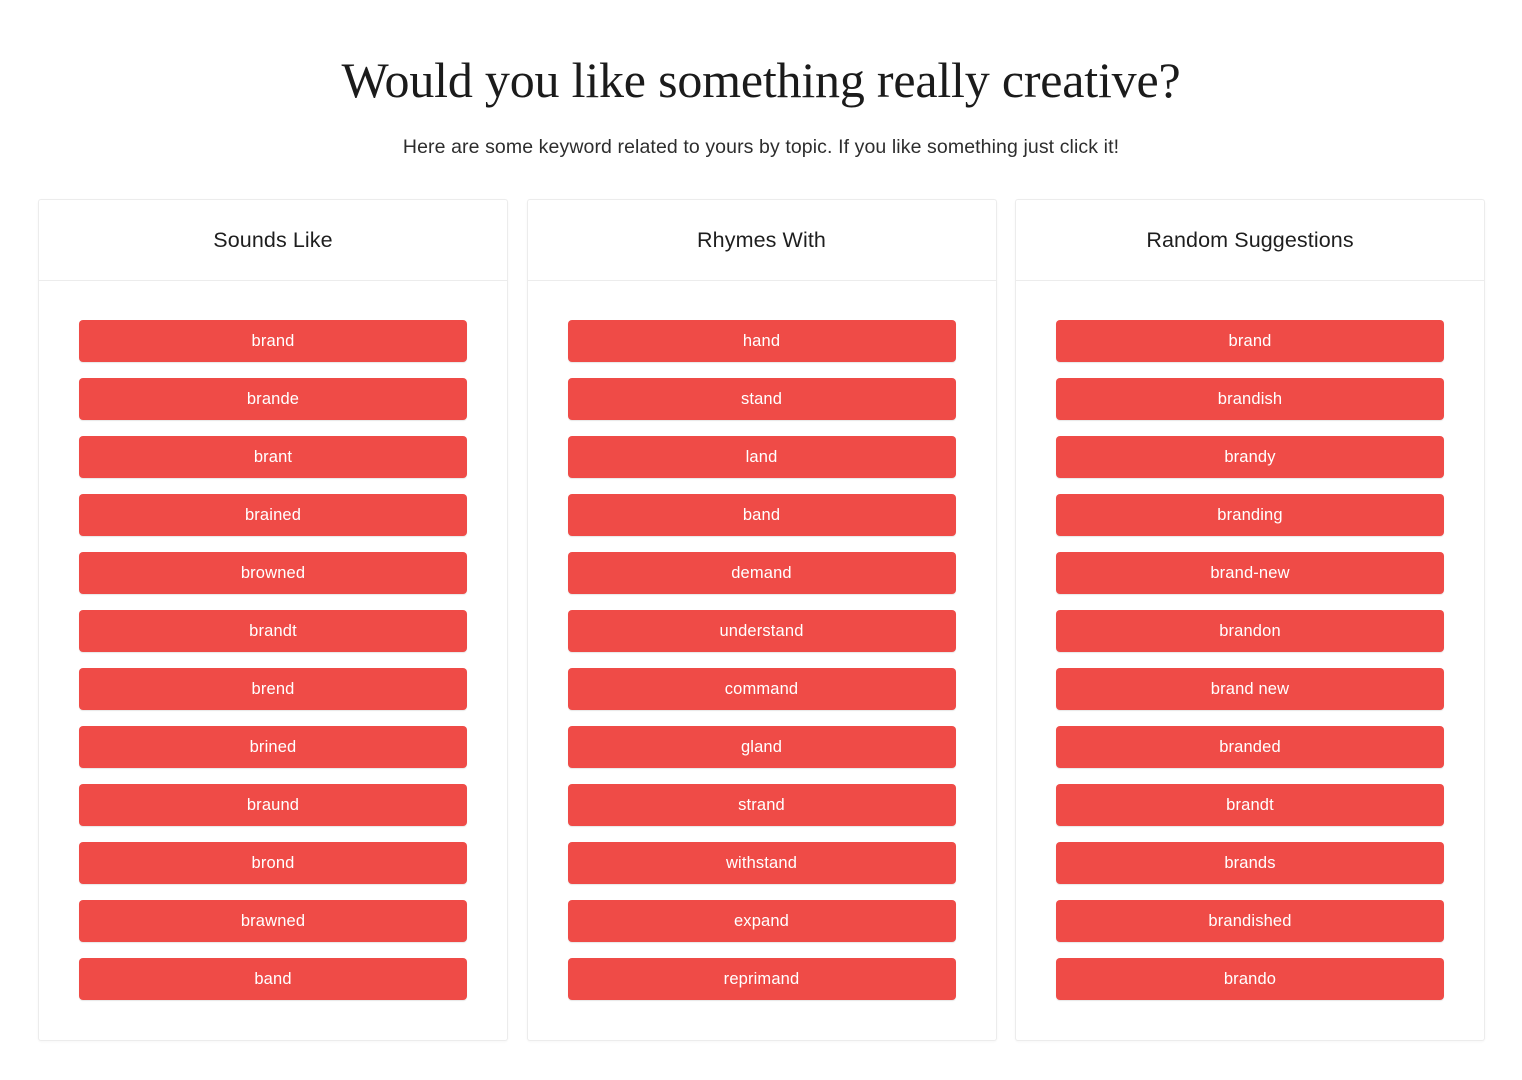  What do you see at coordinates (761, 689) in the screenshot?
I see `keyword-button: command` at bounding box center [761, 689].